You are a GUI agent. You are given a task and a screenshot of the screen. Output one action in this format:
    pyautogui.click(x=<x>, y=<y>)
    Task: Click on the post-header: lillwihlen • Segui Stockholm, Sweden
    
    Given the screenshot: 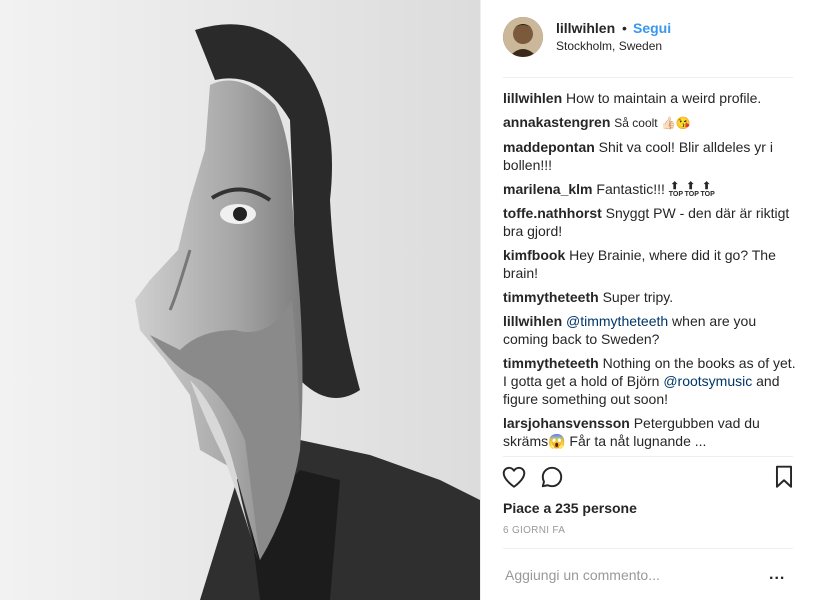 What is the action you would take?
    pyautogui.click(x=648, y=38)
    